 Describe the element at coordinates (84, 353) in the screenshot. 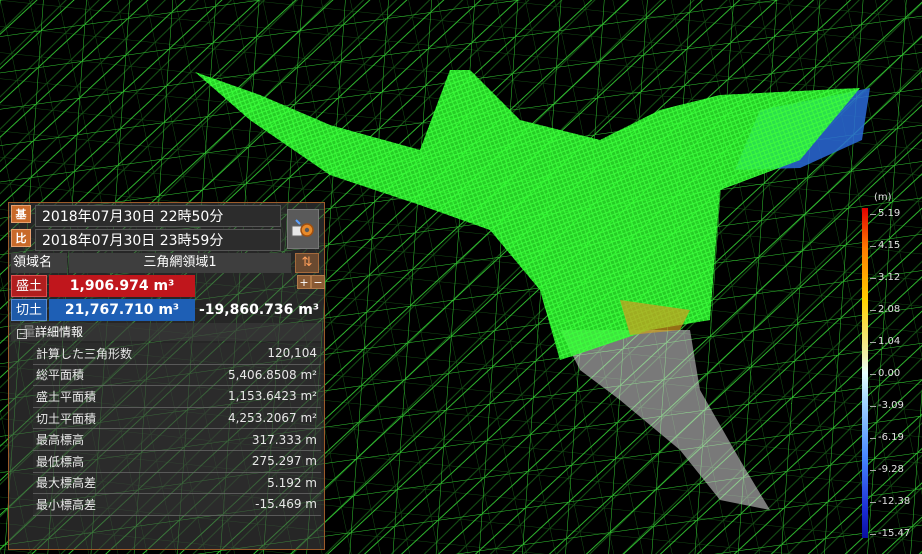

I see `detail-label: 計算した三角形数` at that location.